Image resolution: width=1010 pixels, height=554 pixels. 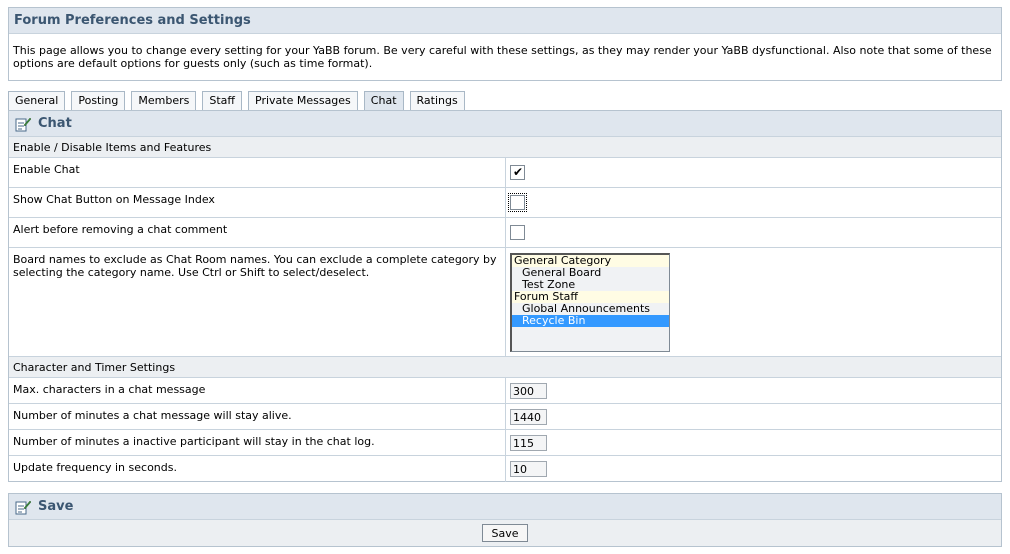 I want to click on chat-section-header: Chat, so click(x=505, y=124).